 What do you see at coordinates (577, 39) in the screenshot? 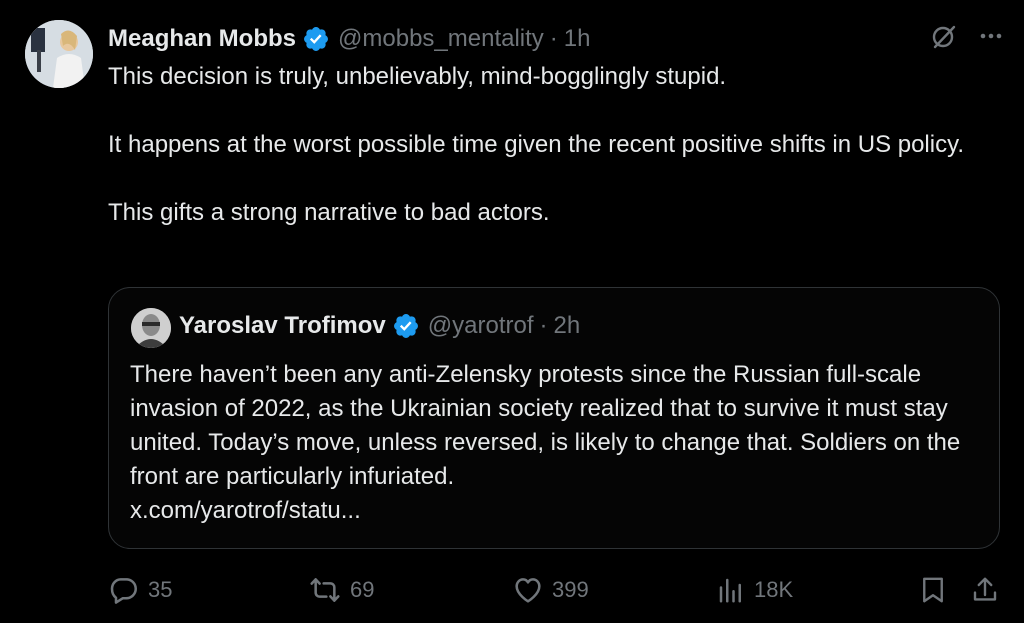
I see `timestamp: 1h` at bounding box center [577, 39].